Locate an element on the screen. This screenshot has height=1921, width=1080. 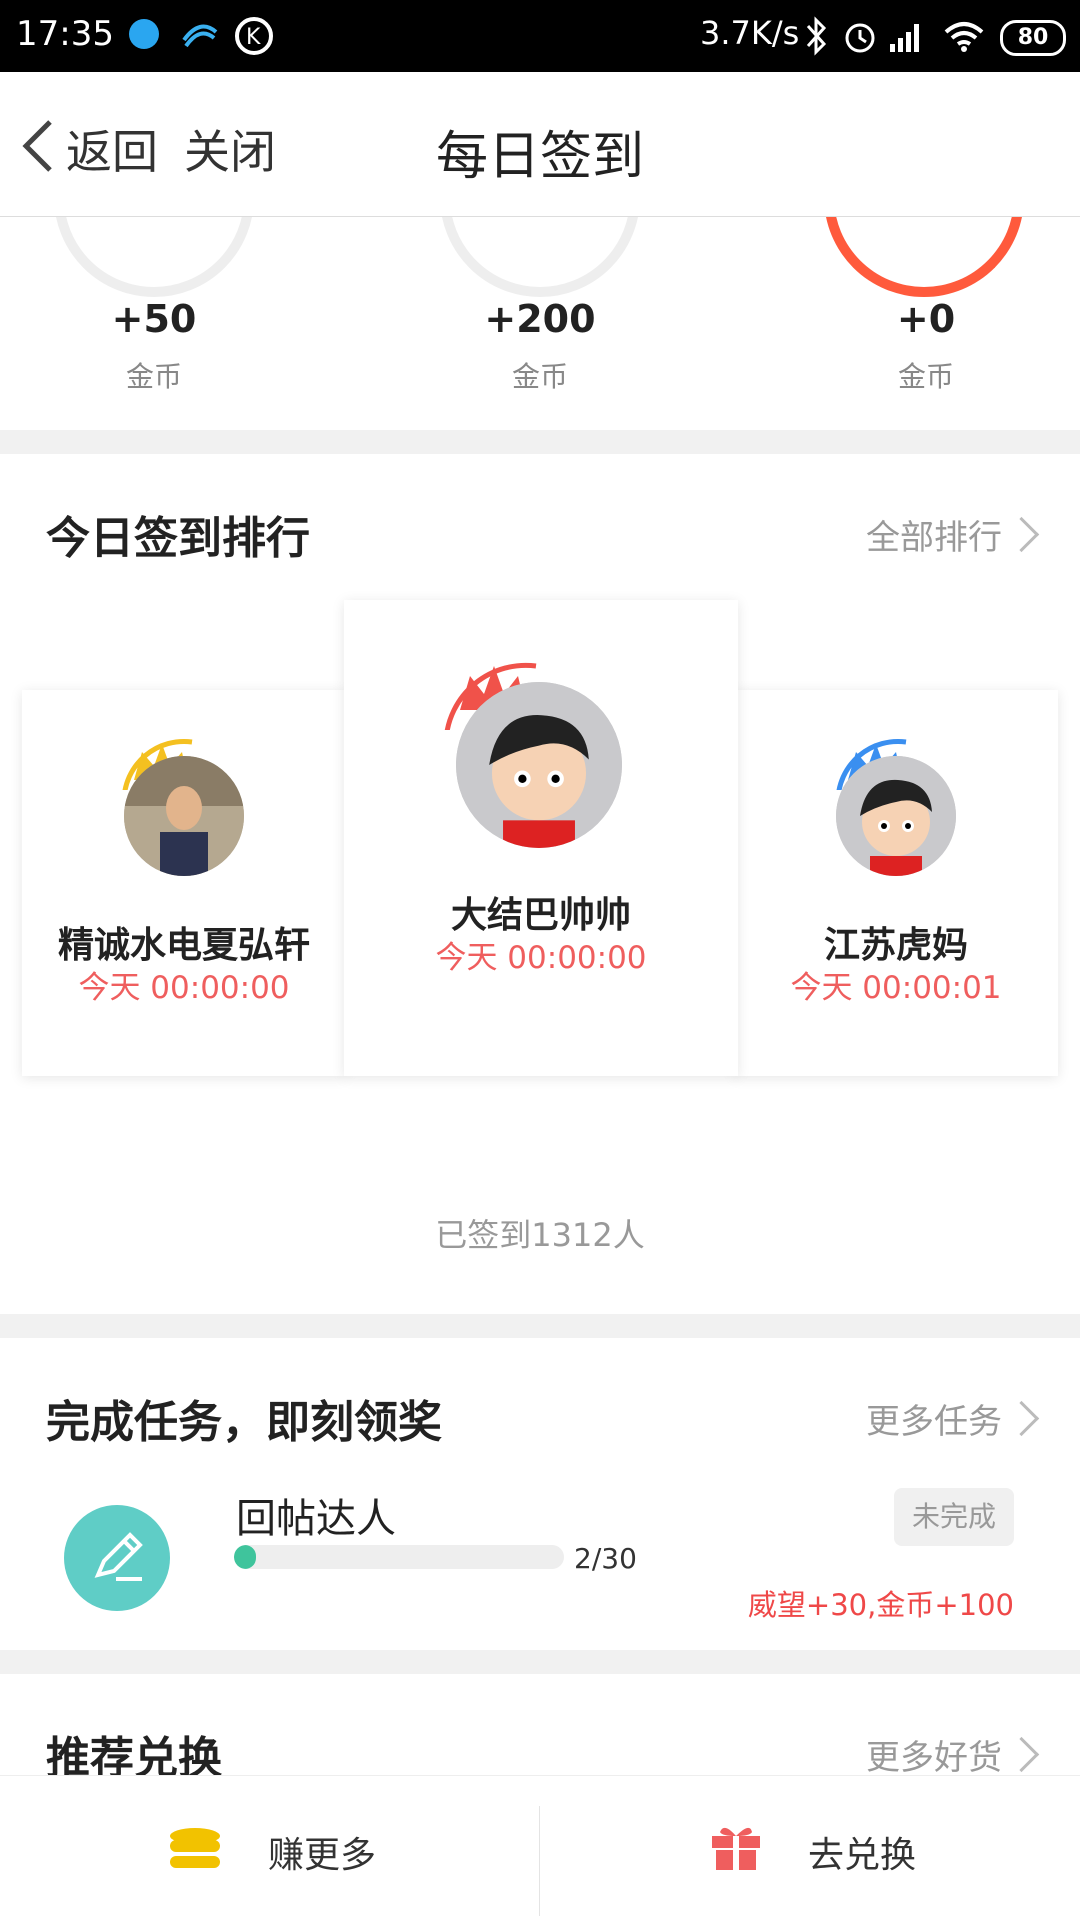
task-name: 回帖达人 is located at coordinates (316, 1519).